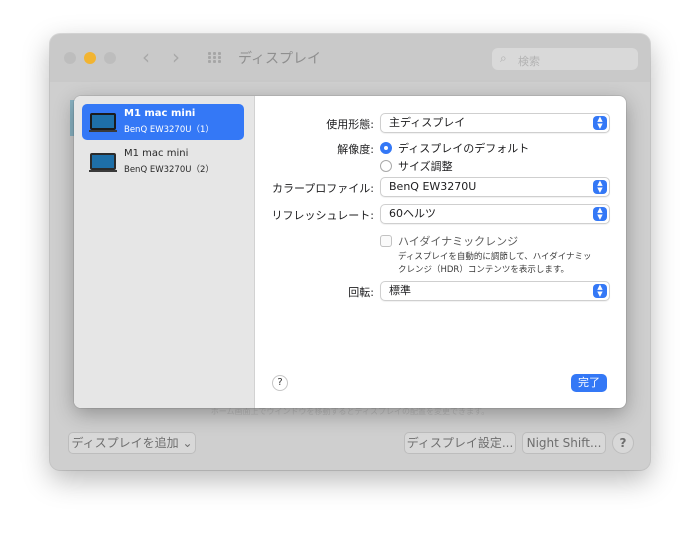  I want to click on chevron-down-icon: ⌄, so click(187, 443).